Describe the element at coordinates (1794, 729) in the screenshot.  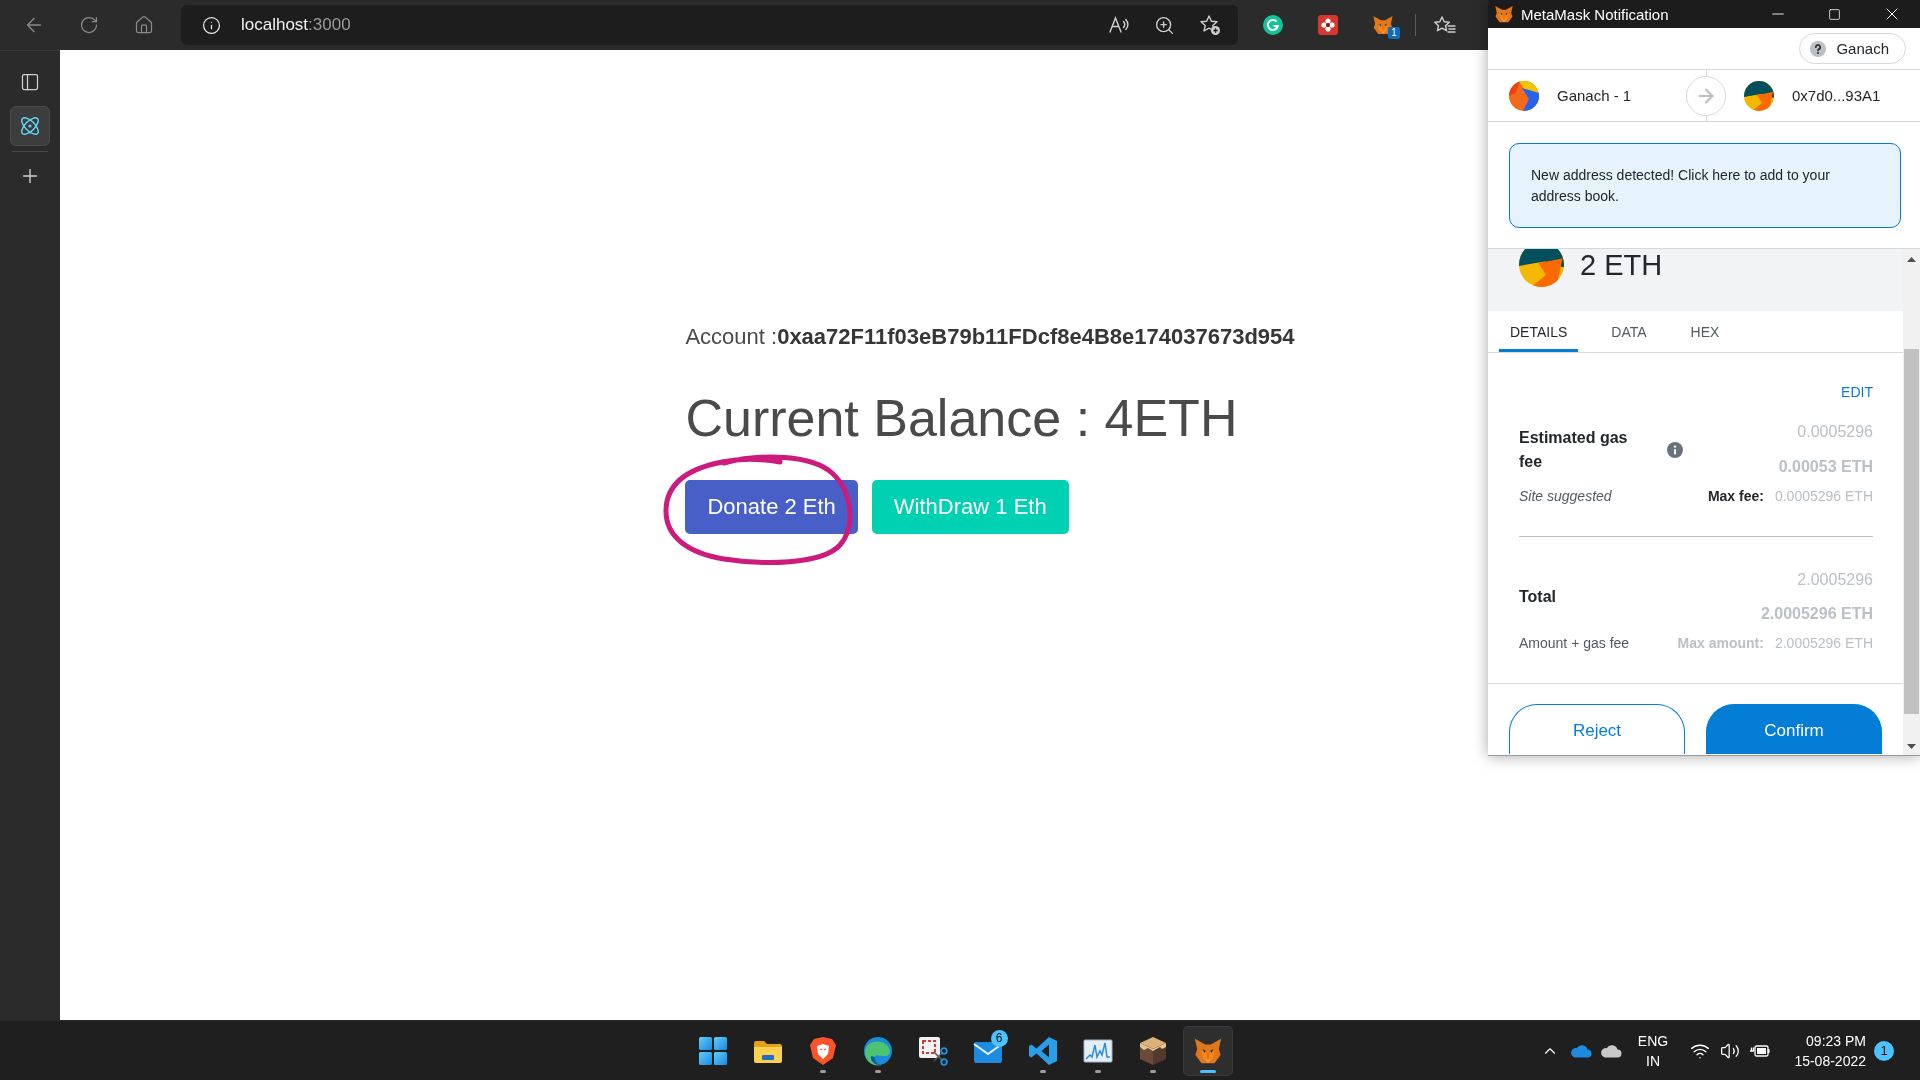
I see `confirm-button: Confirm` at that location.